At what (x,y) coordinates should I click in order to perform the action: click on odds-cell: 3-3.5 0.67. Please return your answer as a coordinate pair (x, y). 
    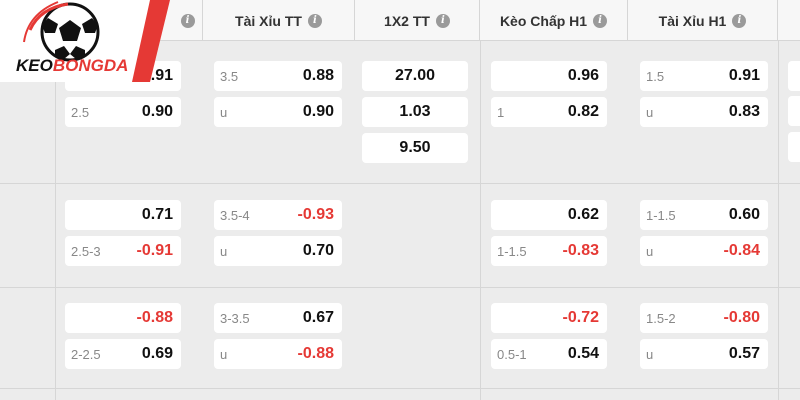
    Looking at the image, I should click on (278, 318).